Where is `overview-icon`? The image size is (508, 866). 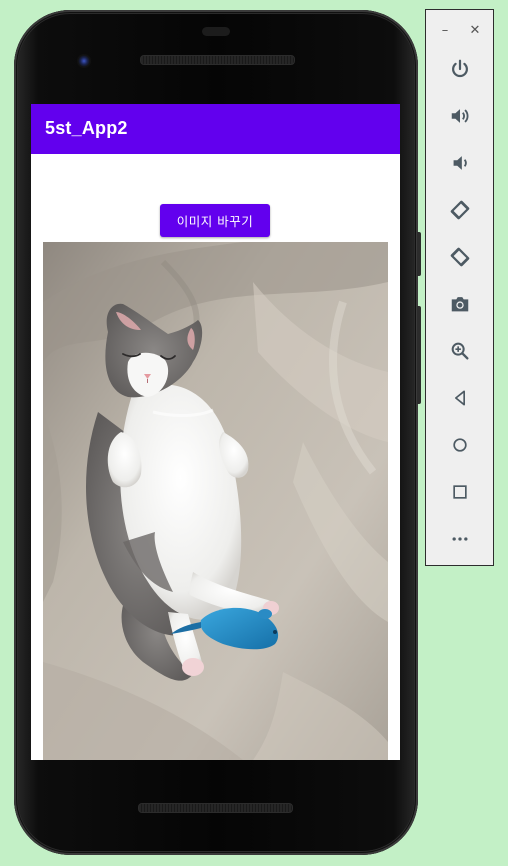 overview-icon is located at coordinates (460, 492).